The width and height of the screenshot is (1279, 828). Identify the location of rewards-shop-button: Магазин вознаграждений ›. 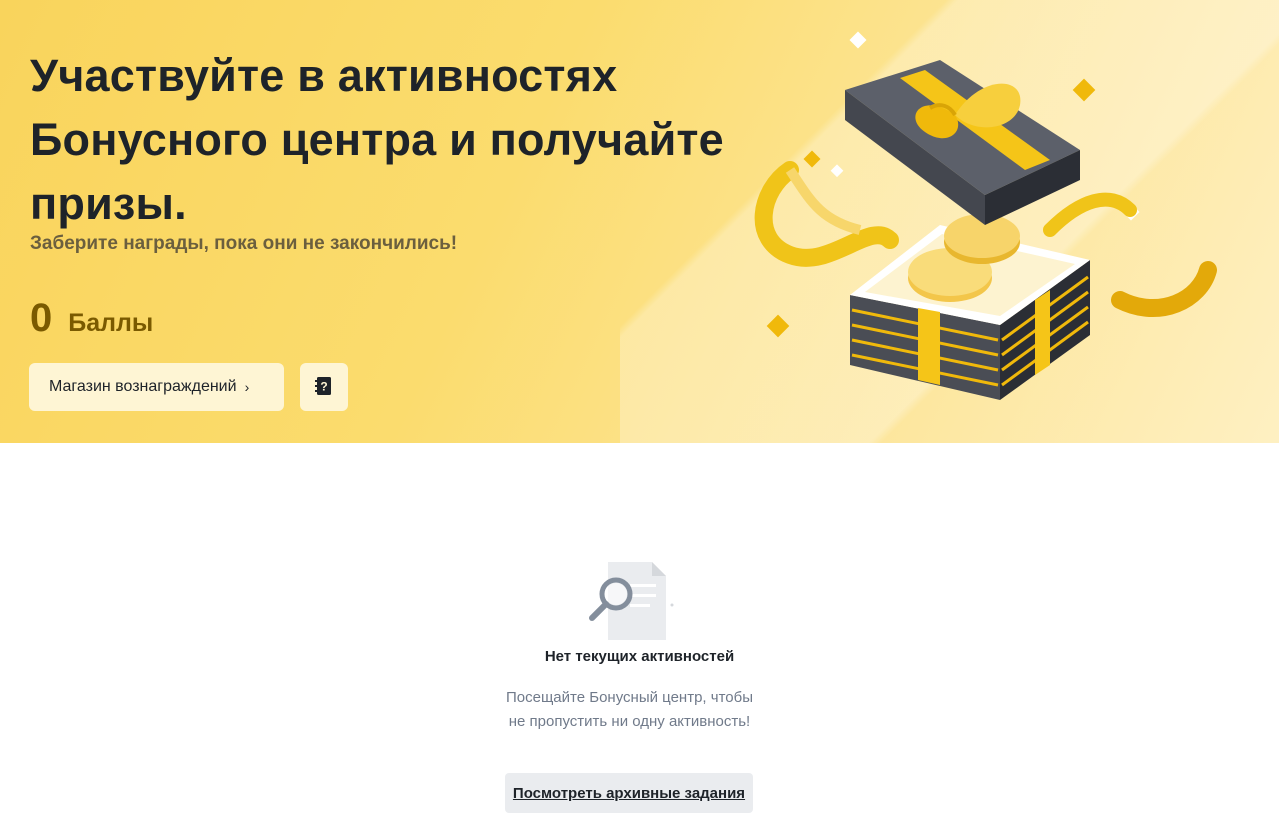
(156, 387).